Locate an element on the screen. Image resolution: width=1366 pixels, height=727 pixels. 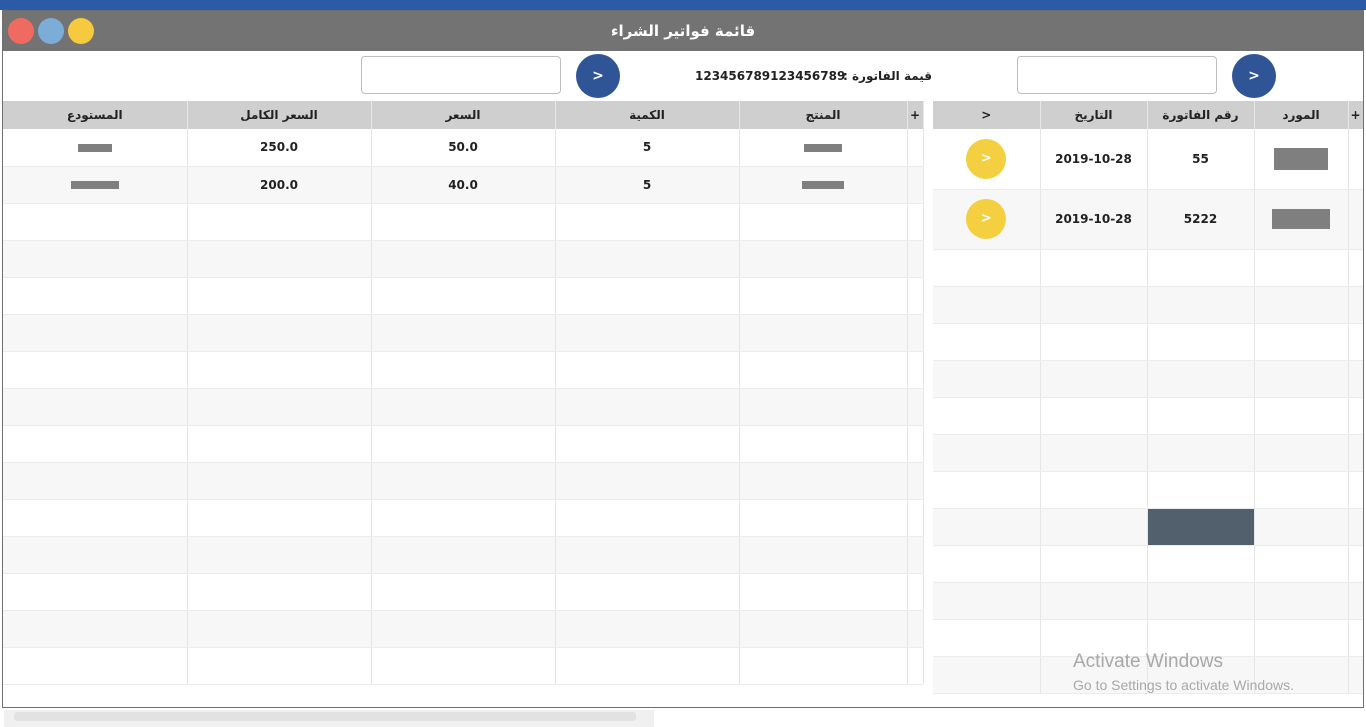
header-product: المنتج is located at coordinates (823, 115).